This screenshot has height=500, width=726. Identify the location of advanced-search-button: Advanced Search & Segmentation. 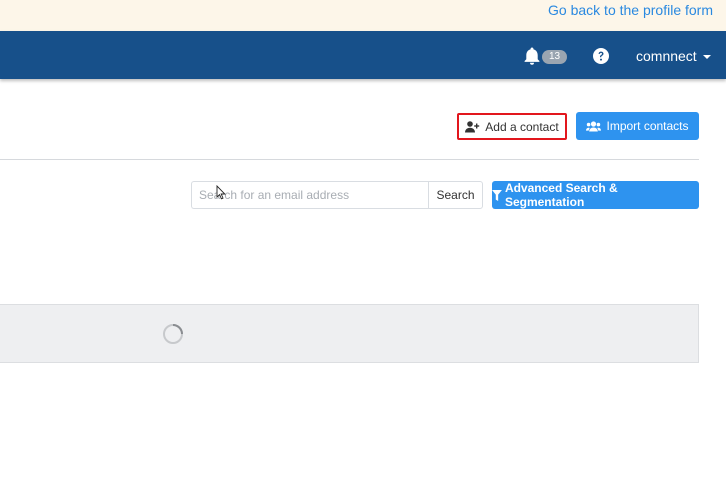
(595, 195).